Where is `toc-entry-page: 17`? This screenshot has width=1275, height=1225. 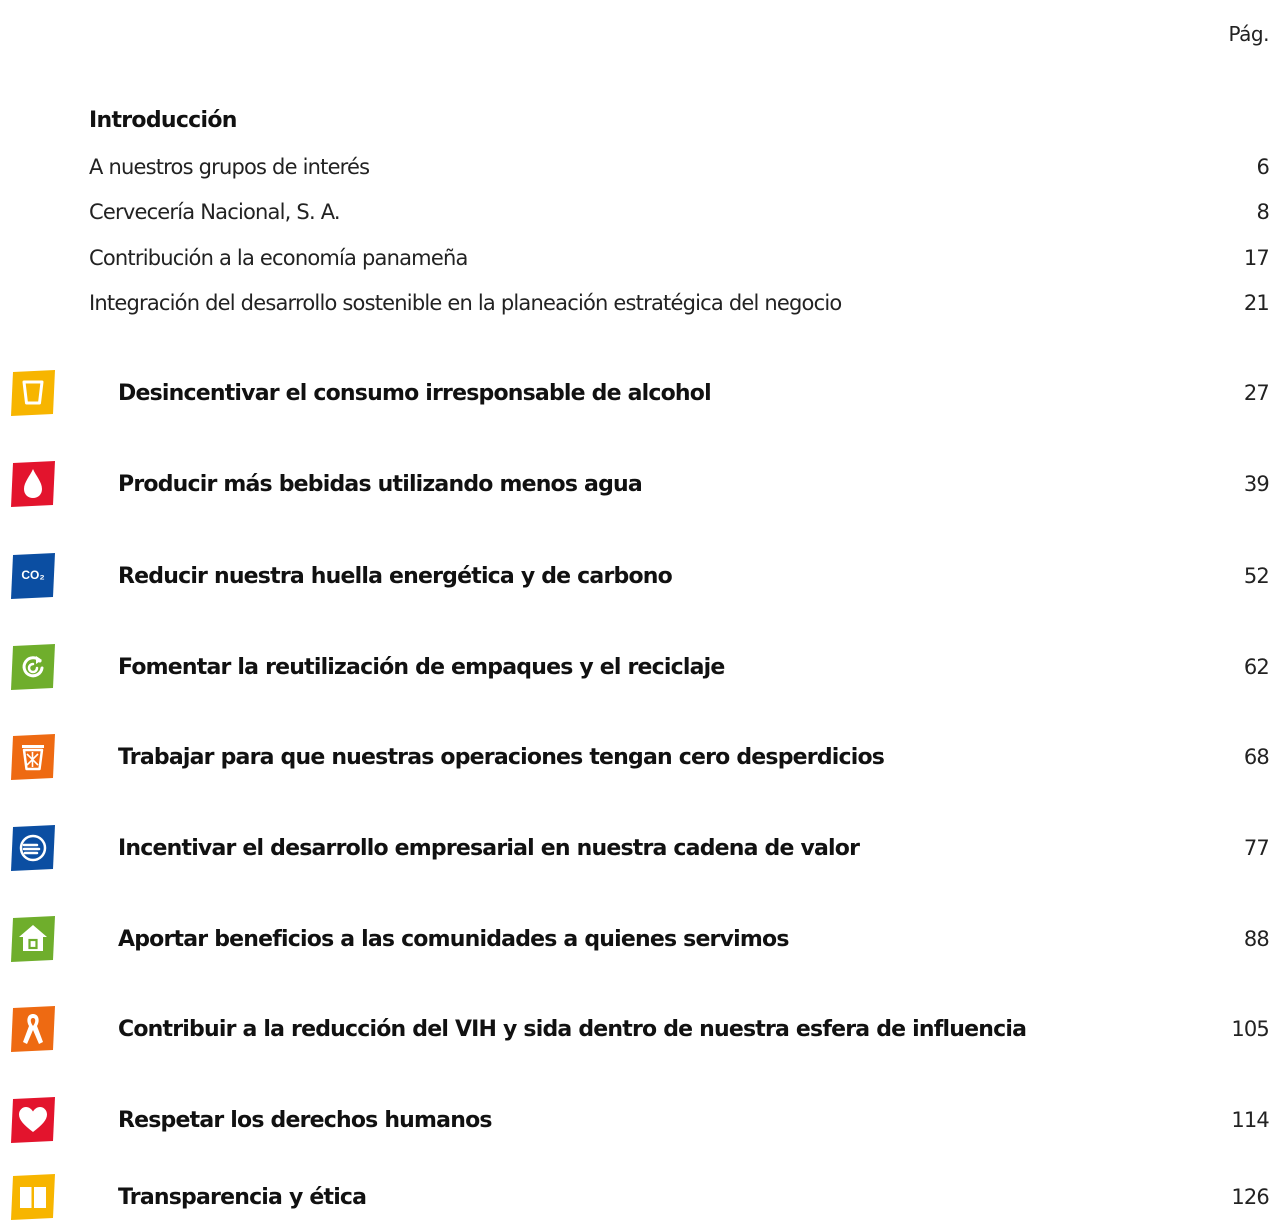 toc-entry-page: 17 is located at coordinates (1256, 258).